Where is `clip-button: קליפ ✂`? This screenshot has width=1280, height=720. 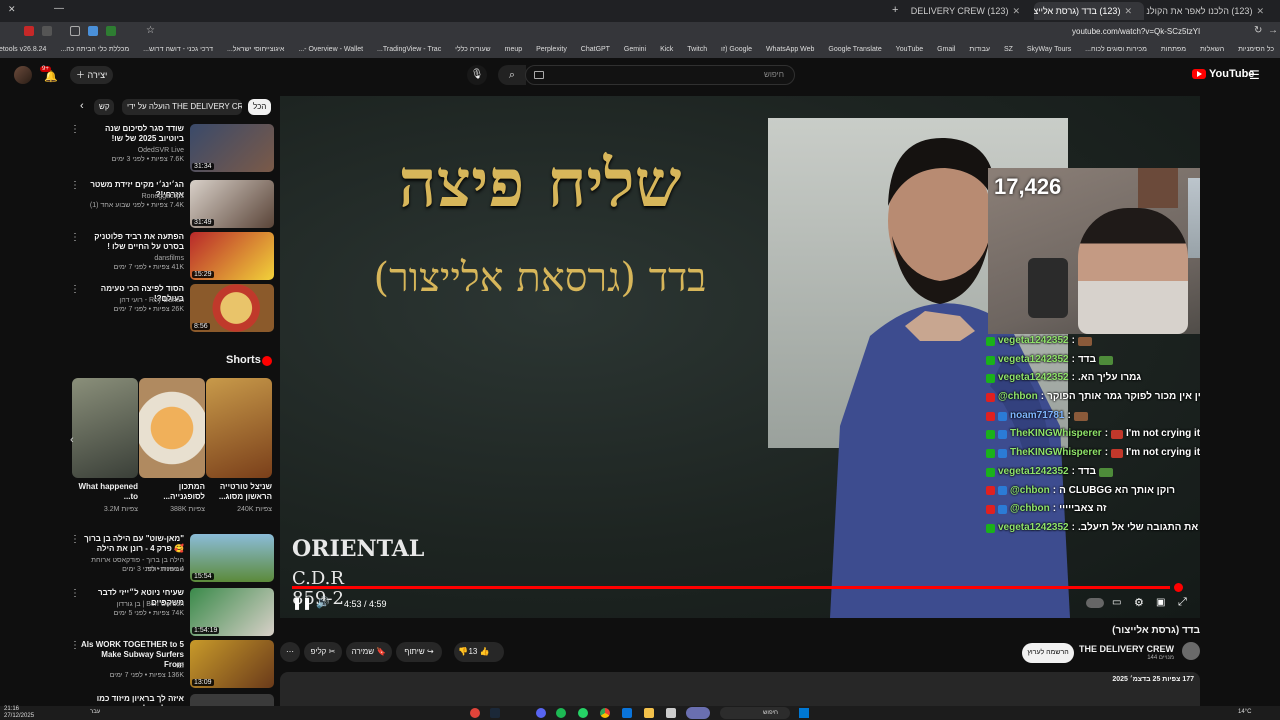 clip-button: קליפ ✂ is located at coordinates (323, 652).